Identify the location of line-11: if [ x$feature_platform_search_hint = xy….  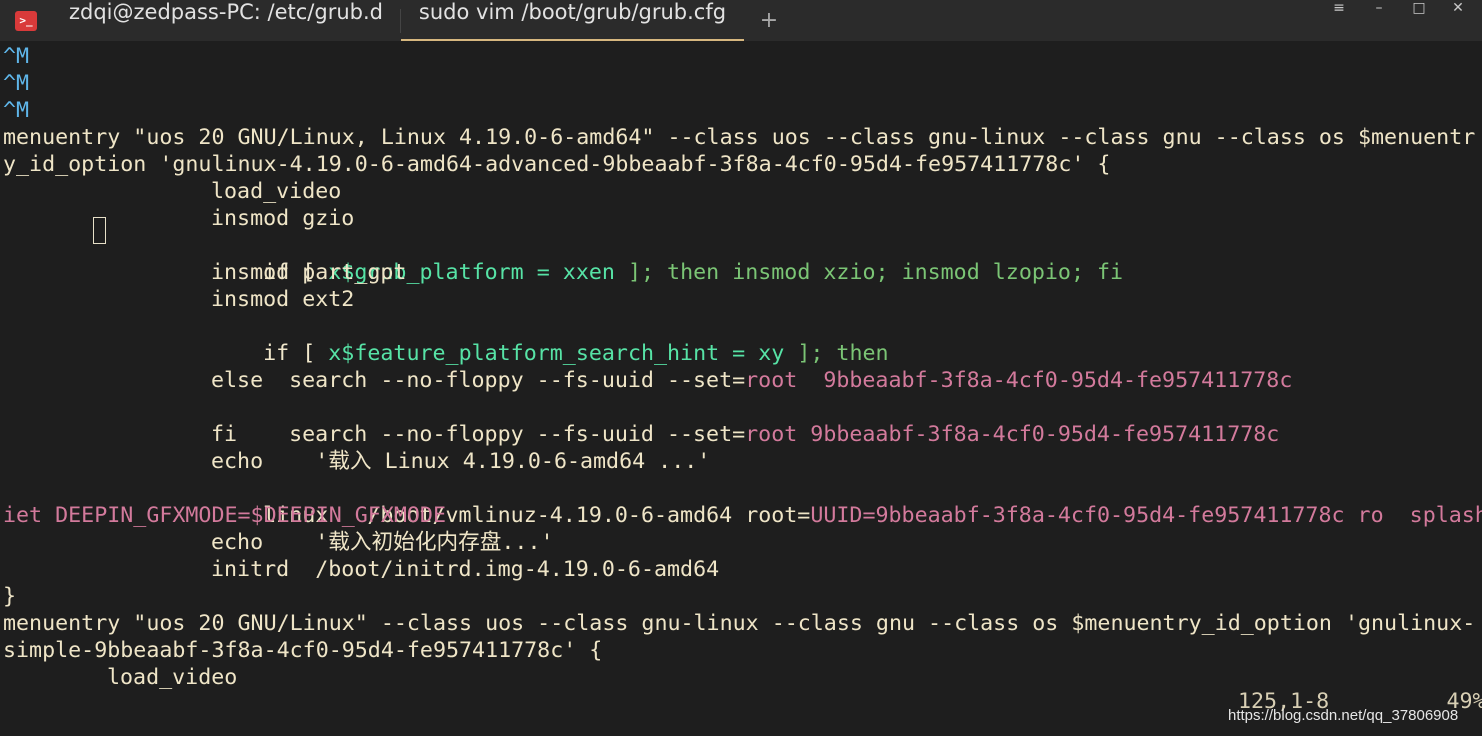
(549, 339).